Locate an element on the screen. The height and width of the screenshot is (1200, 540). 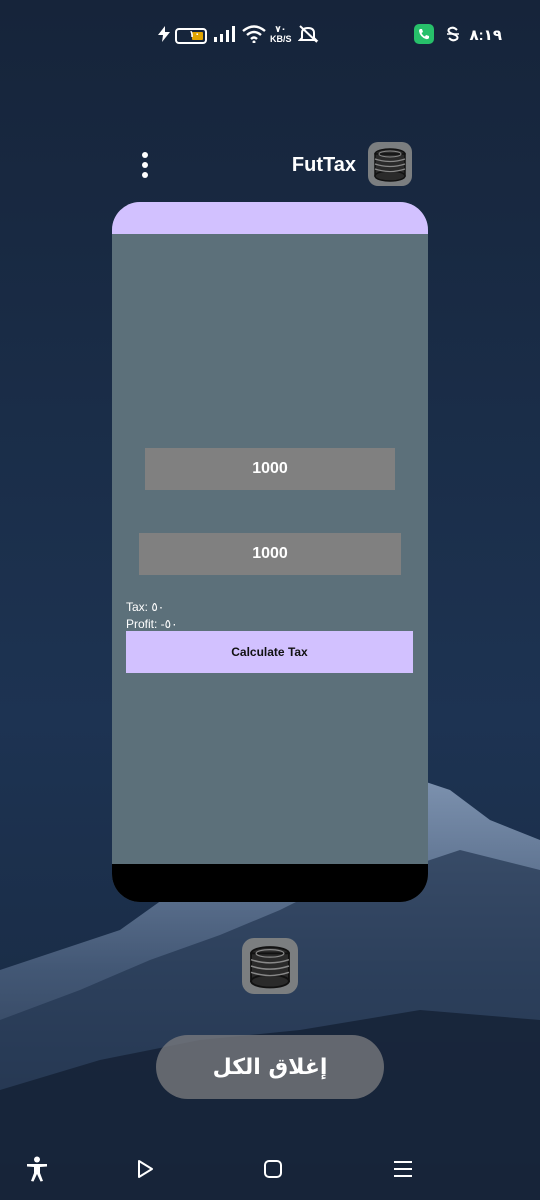
mute-icon is located at coordinates (309, 34).